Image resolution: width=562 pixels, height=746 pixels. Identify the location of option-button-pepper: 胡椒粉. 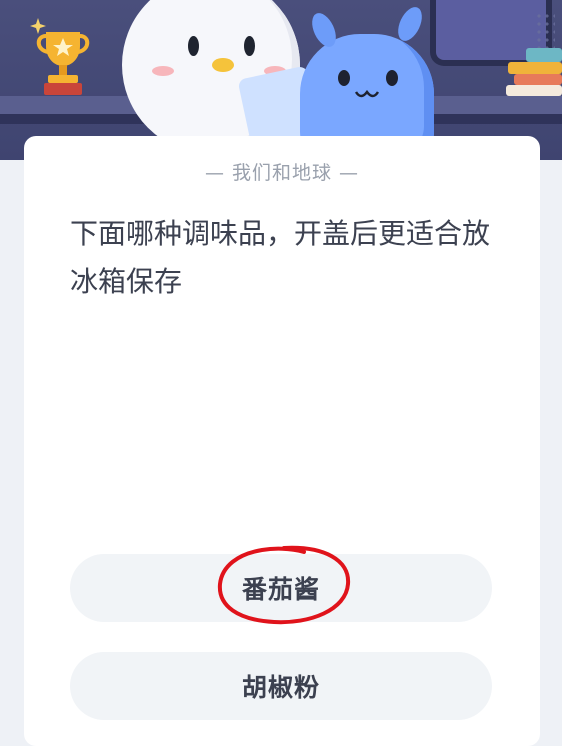
(281, 686).